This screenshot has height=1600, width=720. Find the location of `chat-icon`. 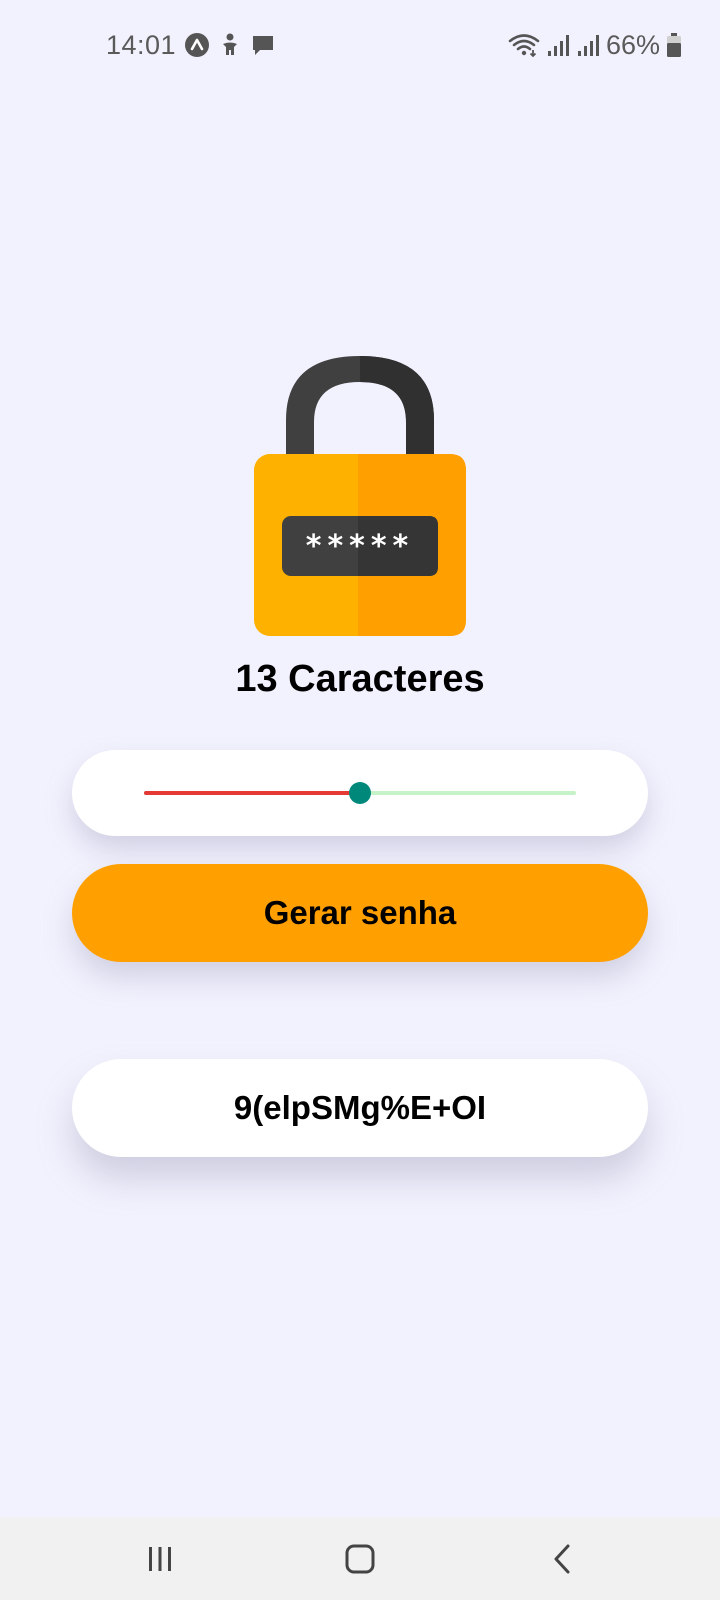

chat-icon is located at coordinates (263, 45).